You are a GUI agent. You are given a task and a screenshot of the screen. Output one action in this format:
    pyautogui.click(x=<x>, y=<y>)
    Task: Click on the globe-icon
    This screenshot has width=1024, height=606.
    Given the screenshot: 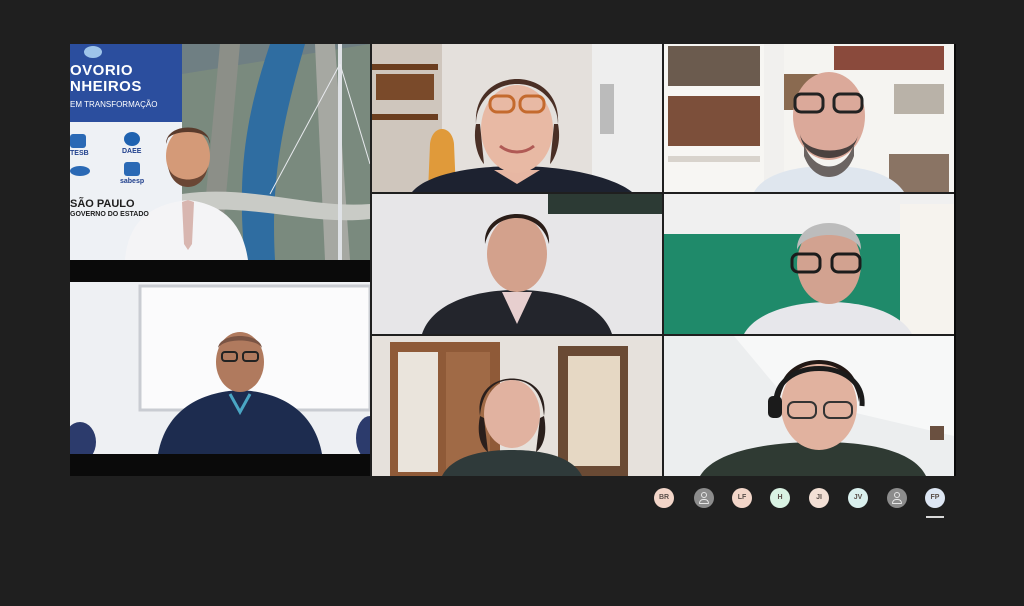 What is the action you would take?
    pyautogui.click(x=93, y=52)
    